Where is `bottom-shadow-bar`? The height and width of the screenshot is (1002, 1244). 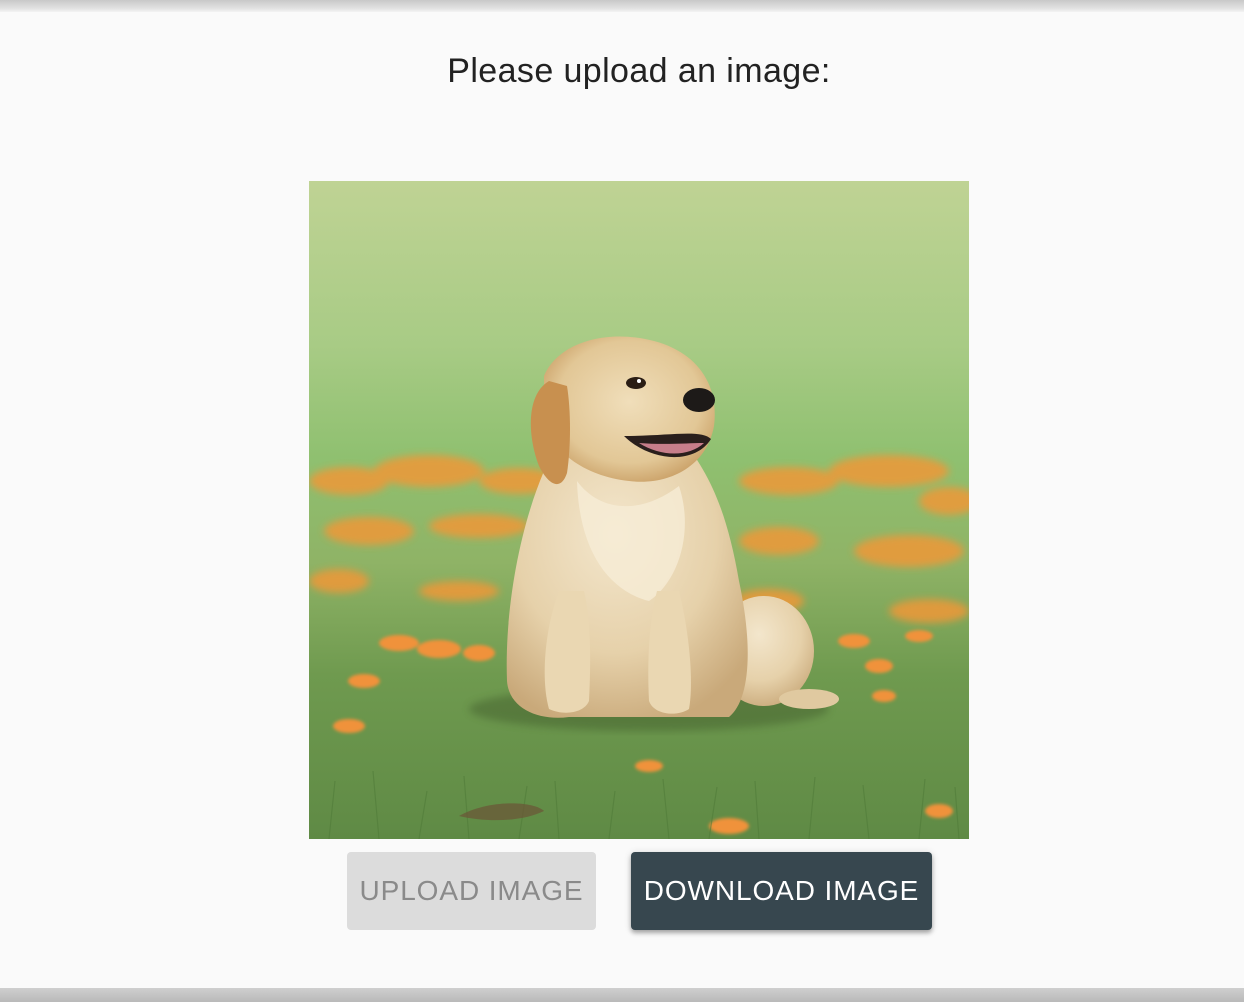
bottom-shadow-bar is located at coordinates (622, 995).